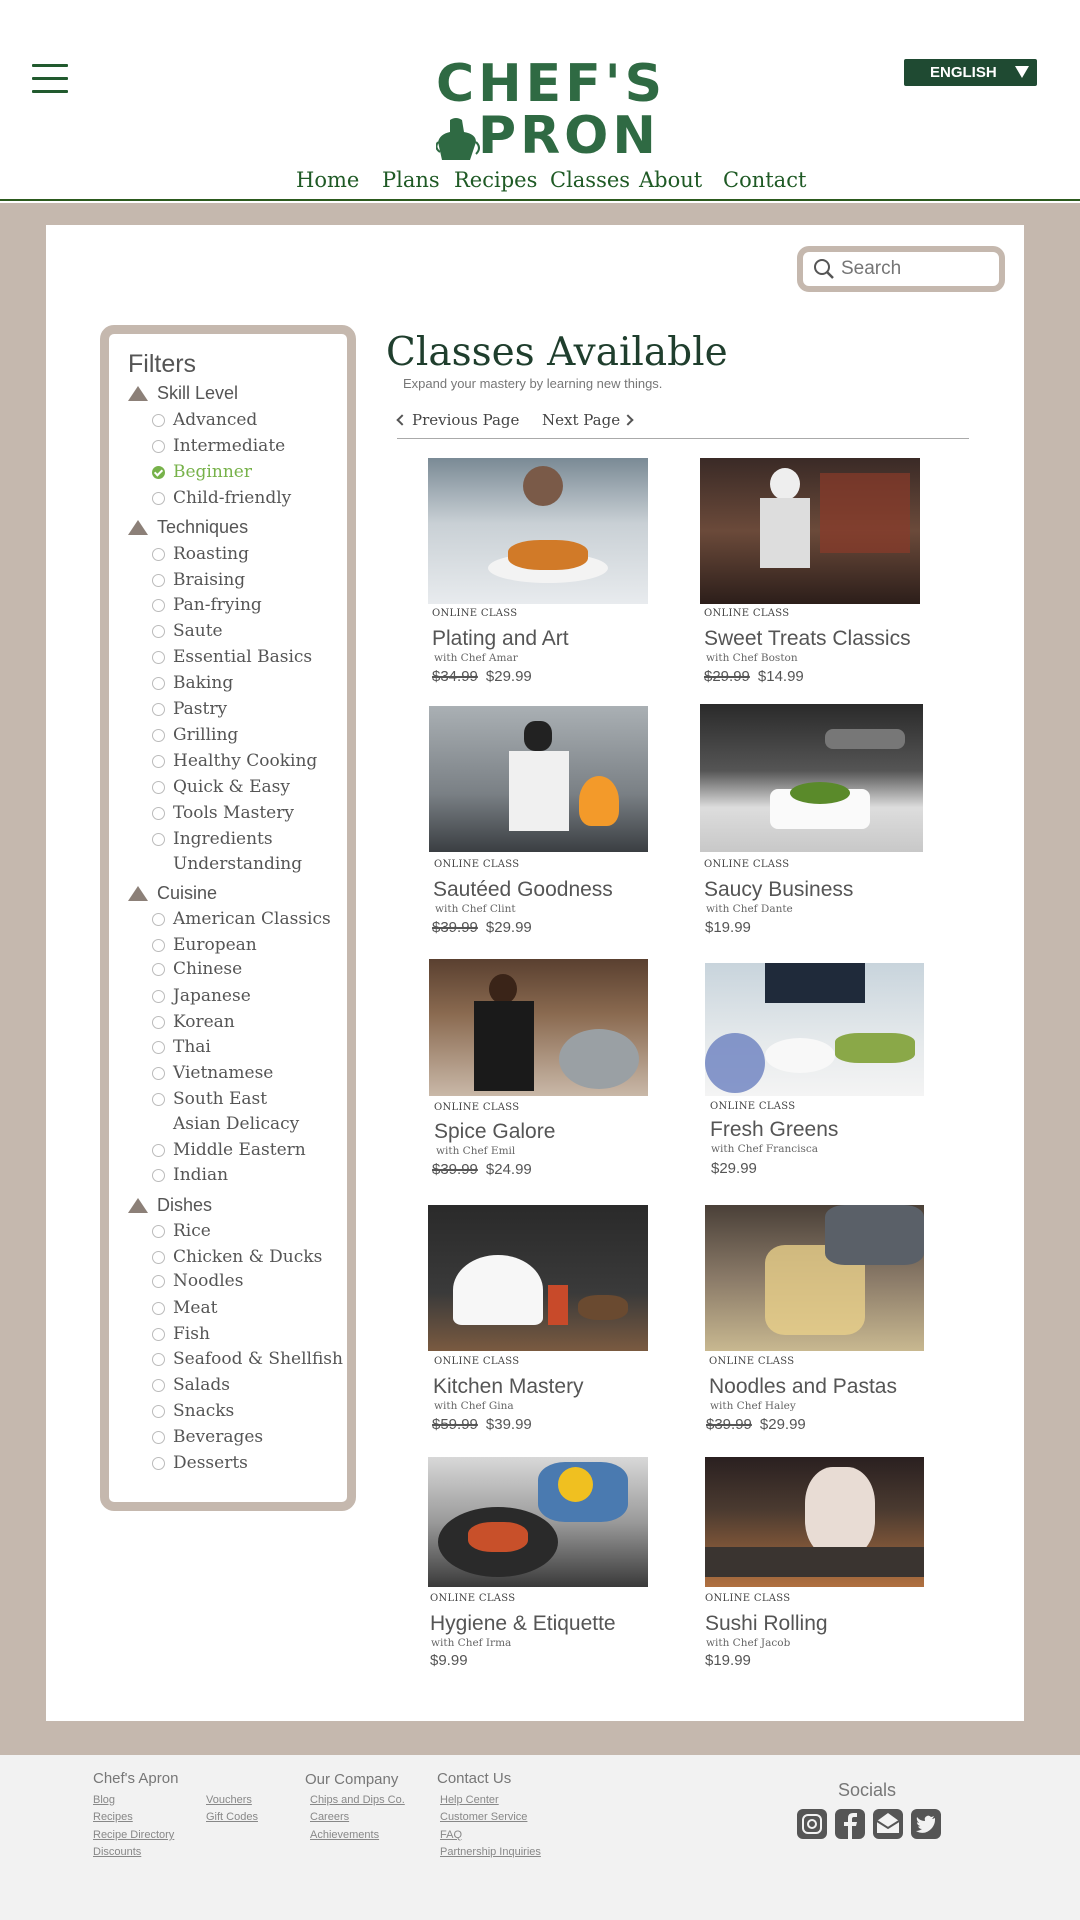 The height and width of the screenshot is (1920, 1080). I want to click on footer-link: Vouchers, so click(229, 1800).